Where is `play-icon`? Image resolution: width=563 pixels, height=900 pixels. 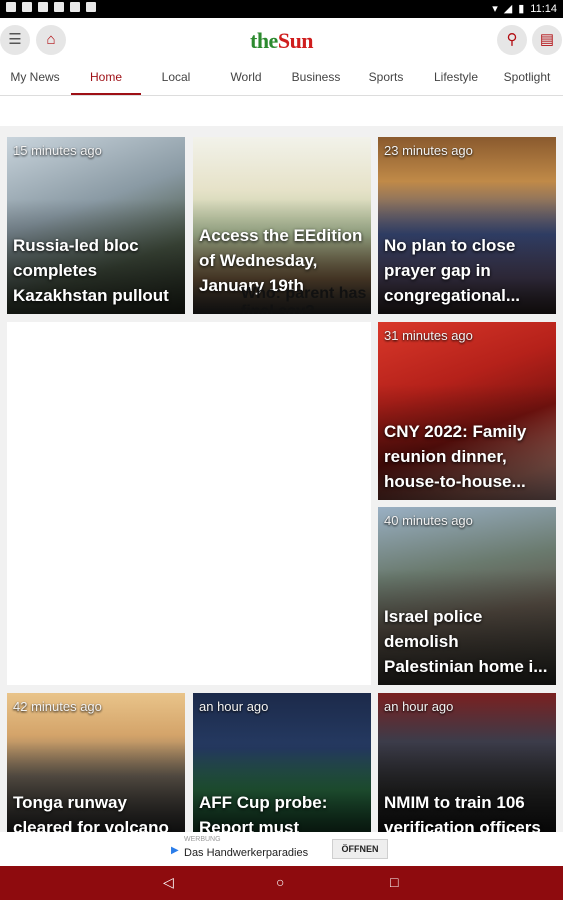
play-icon is located at coordinates (91, 7).